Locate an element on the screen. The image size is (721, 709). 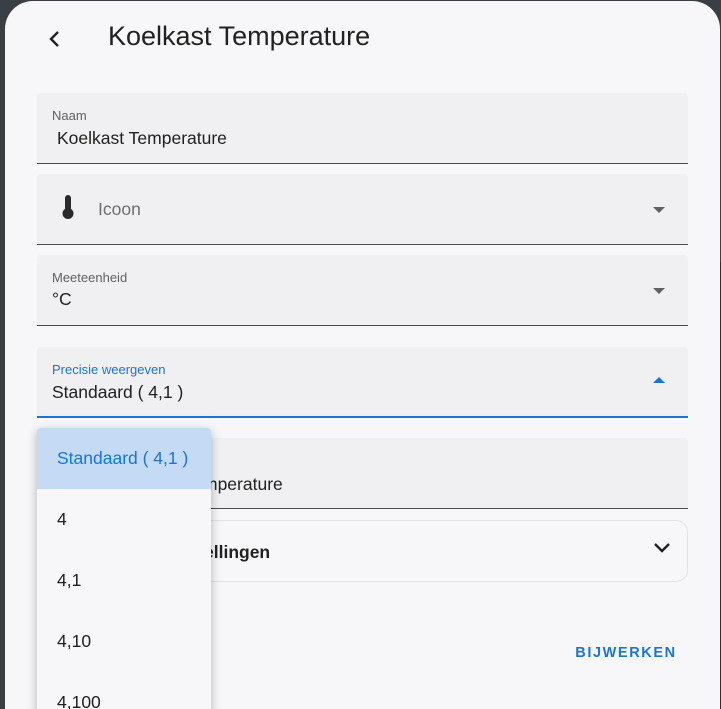
unit-select-value: °C is located at coordinates (62, 299).